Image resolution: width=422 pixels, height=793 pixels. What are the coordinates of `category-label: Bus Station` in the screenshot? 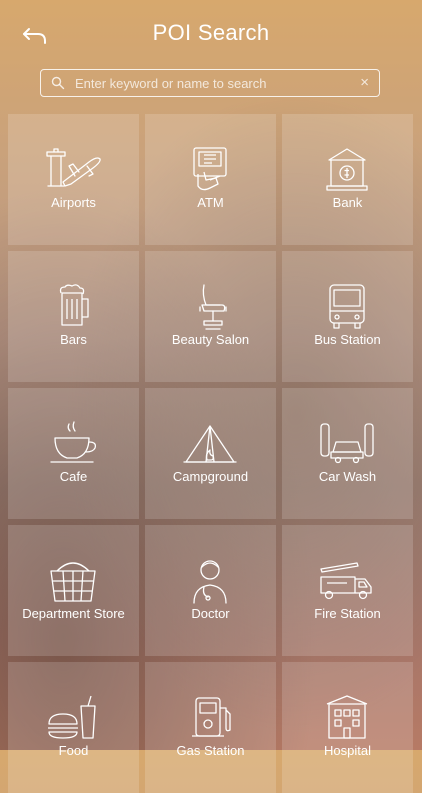 It's located at (347, 339).